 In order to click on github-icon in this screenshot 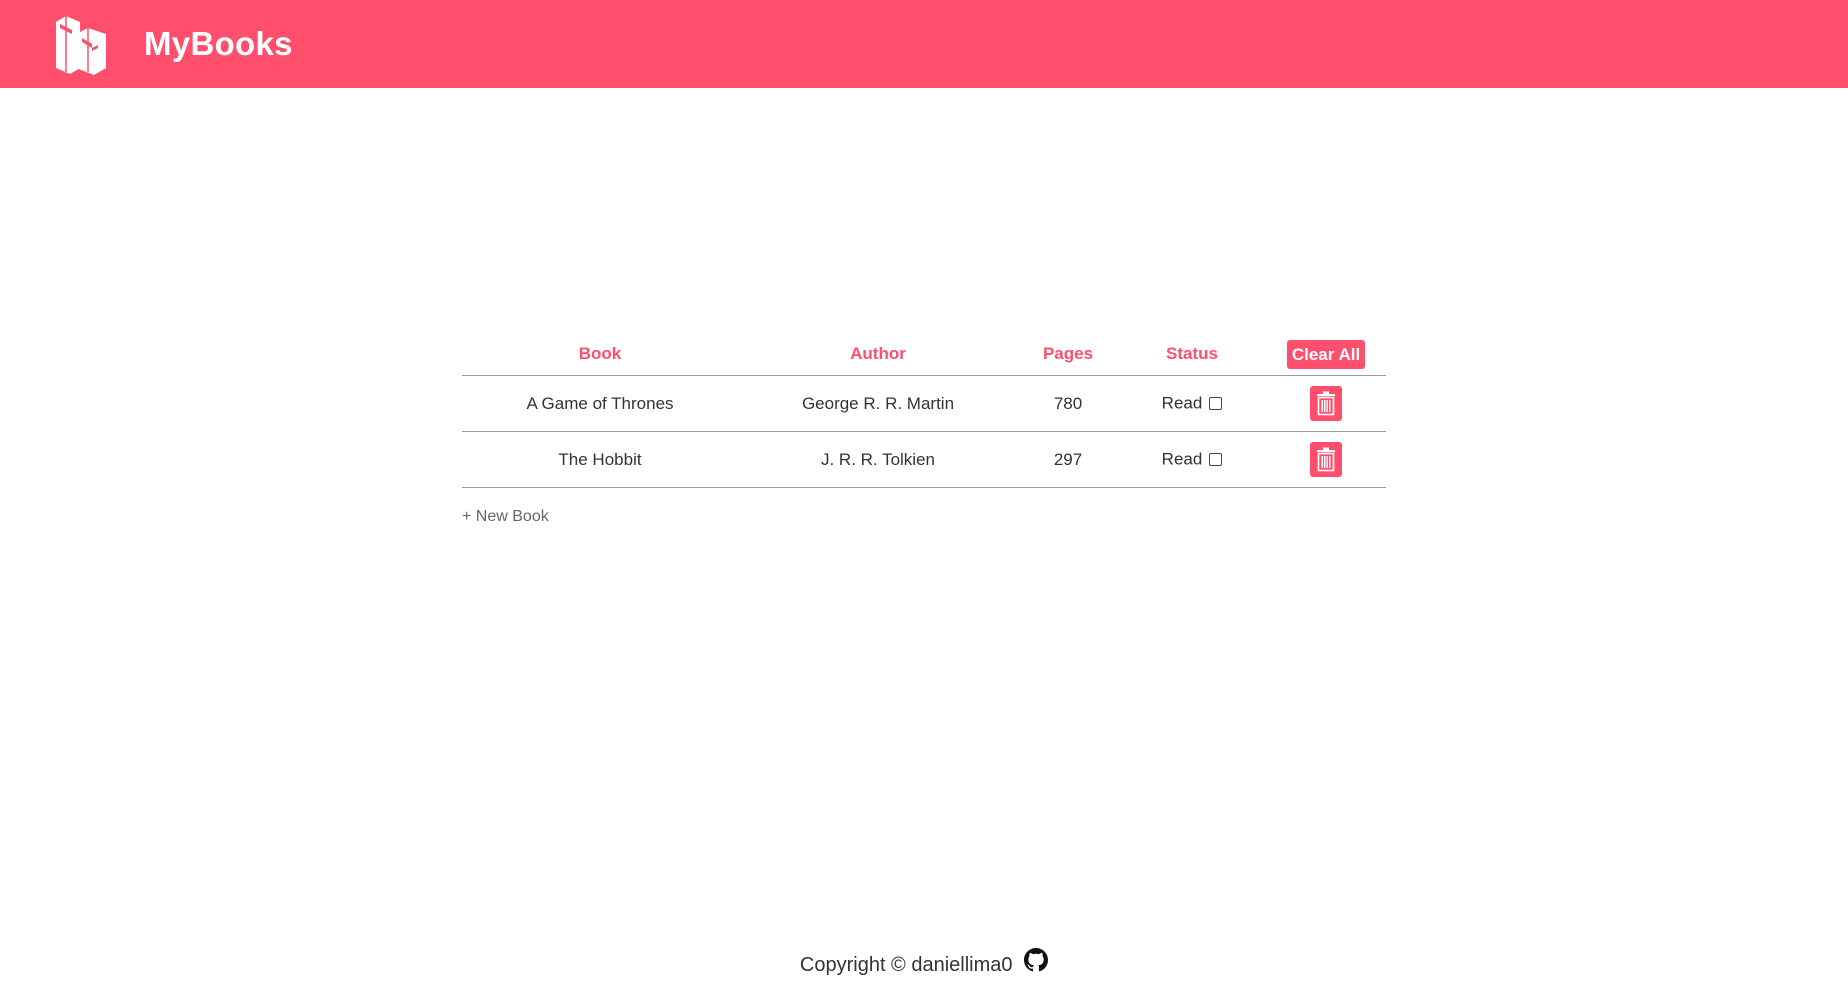, I will do `click(1036, 963)`.